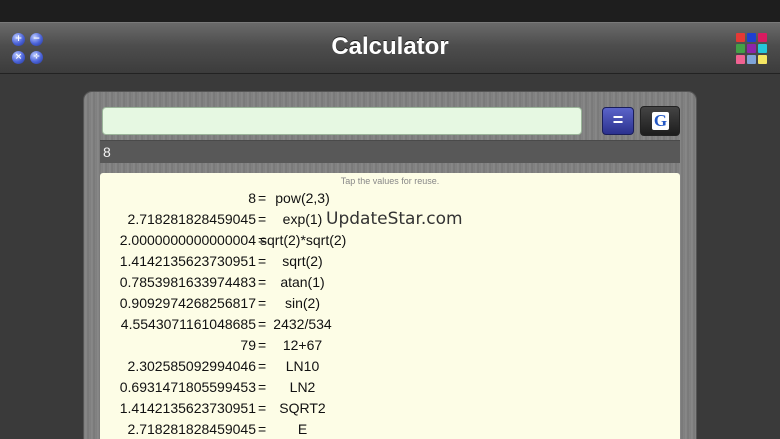  What do you see at coordinates (390, 11) in the screenshot?
I see `status-strip` at bounding box center [390, 11].